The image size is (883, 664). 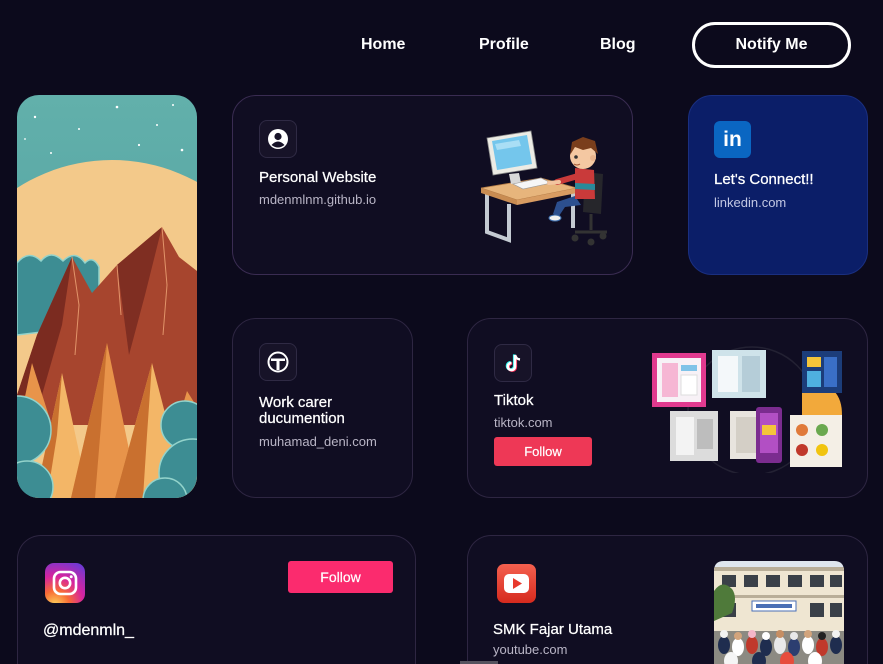 What do you see at coordinates (764, 179) in the screenshot?
I see `linkedin-title: Let's Connect!!` at bounding box center [764, 179].